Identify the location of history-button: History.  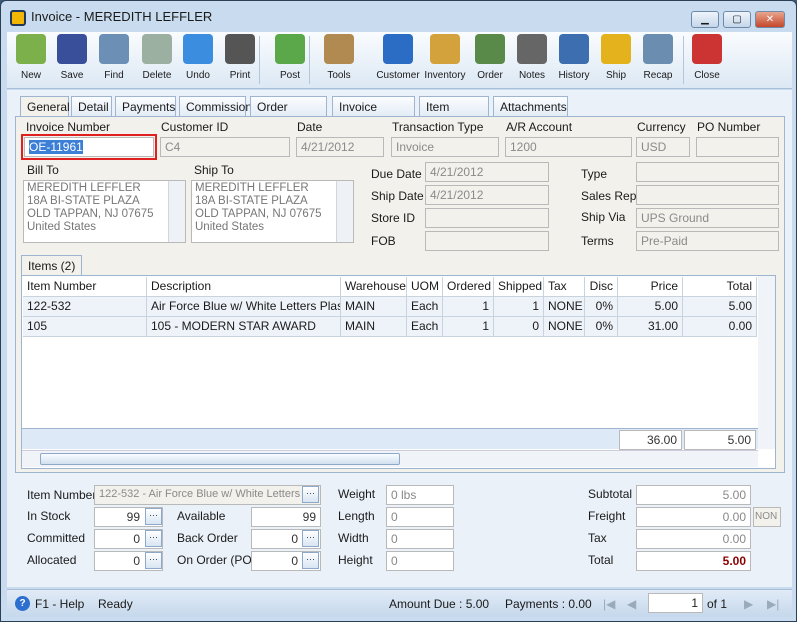
(574, 57).